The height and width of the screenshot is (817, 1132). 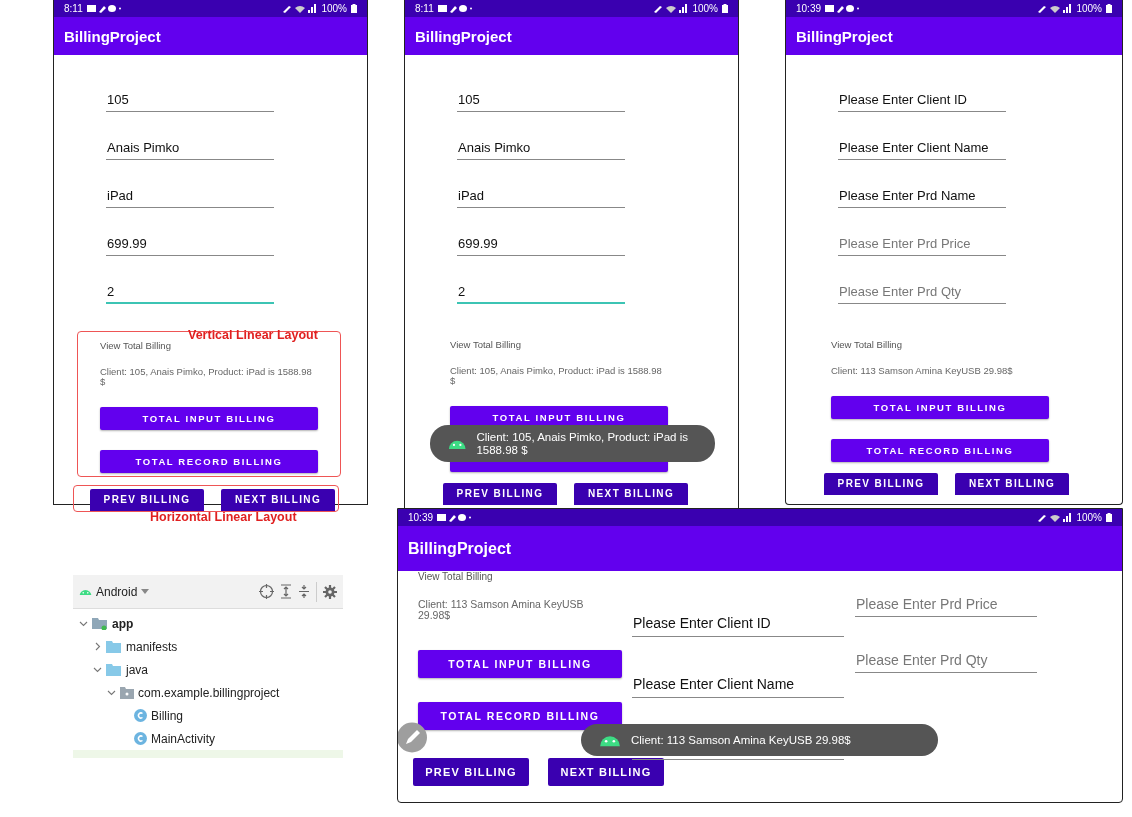 What do you see at coordinates (152, 646) in the screenshot?
I see `tree-item: manifests` at bounding box center [152, 646].